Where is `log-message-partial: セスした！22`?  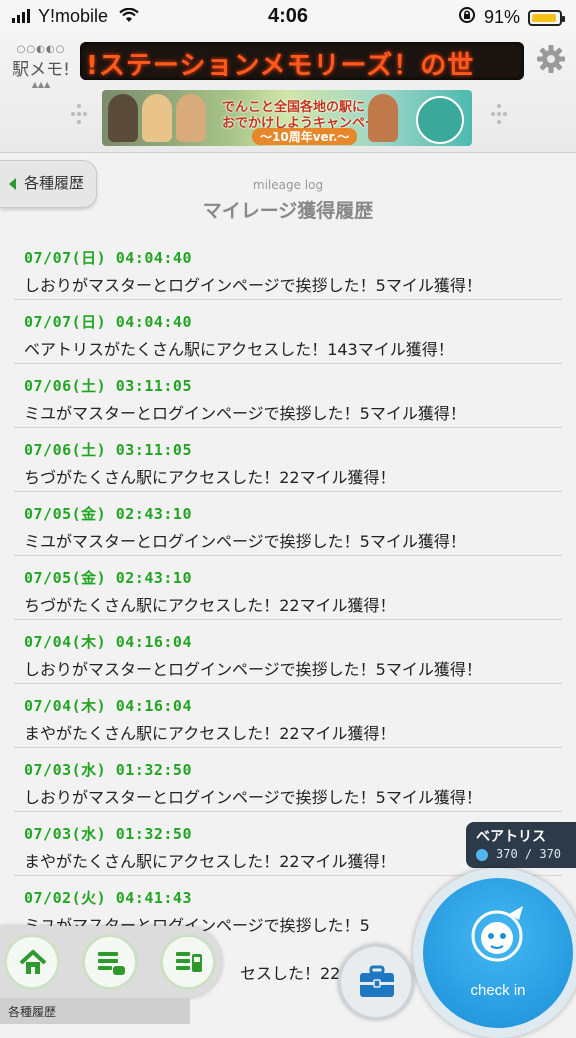
log-message-partial: セスした！22 is located at coordinates (290, 973).